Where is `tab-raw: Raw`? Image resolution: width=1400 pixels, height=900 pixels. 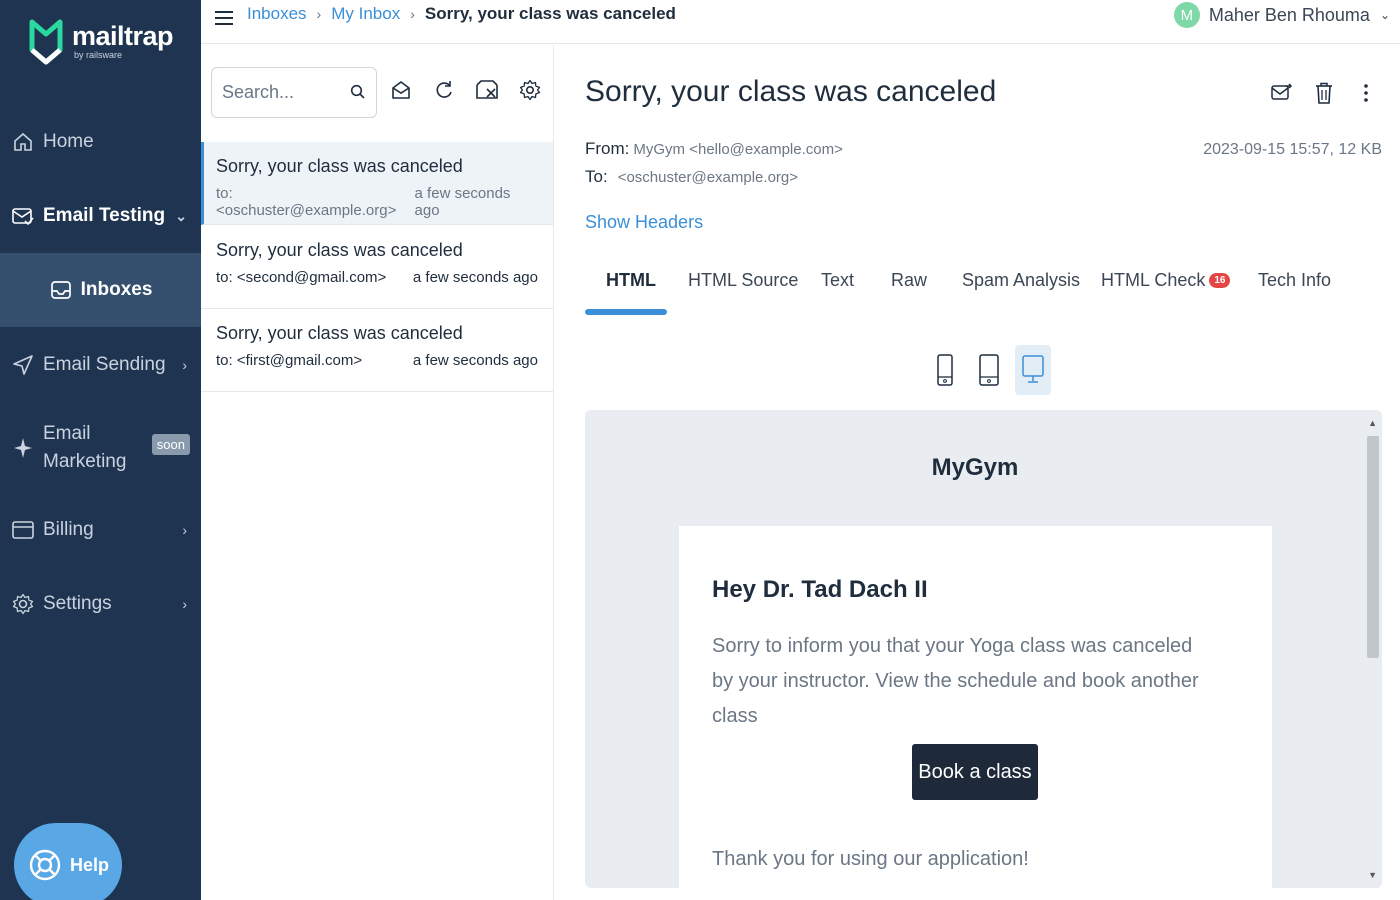
tab-raw: Raw is located at coordinates (909, 280).